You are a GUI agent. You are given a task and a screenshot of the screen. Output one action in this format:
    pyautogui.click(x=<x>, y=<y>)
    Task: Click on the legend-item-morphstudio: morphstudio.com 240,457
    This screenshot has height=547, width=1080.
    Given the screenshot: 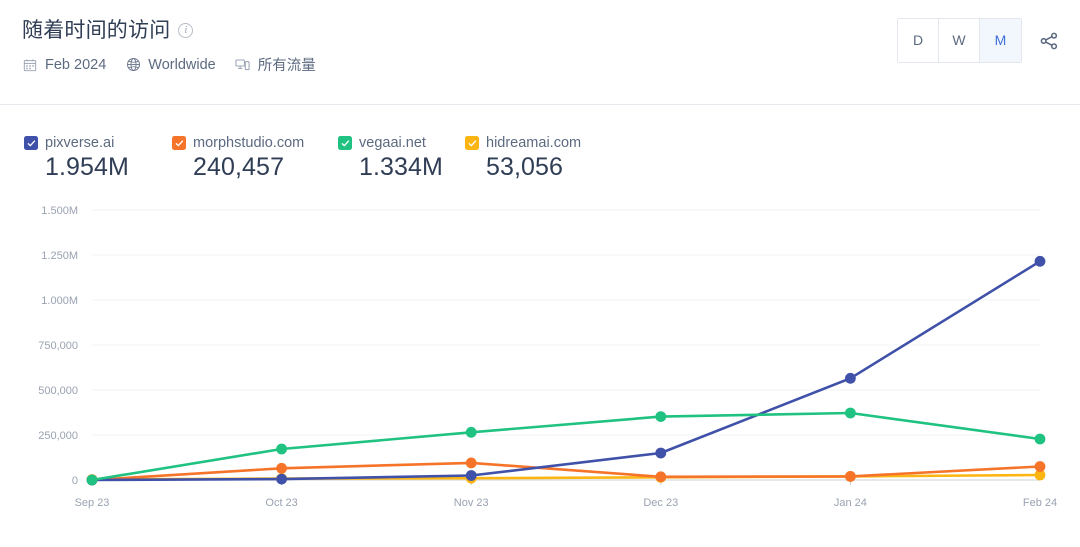 What is the action you would take?
    pyautogui.click(x=255, y=158)
    